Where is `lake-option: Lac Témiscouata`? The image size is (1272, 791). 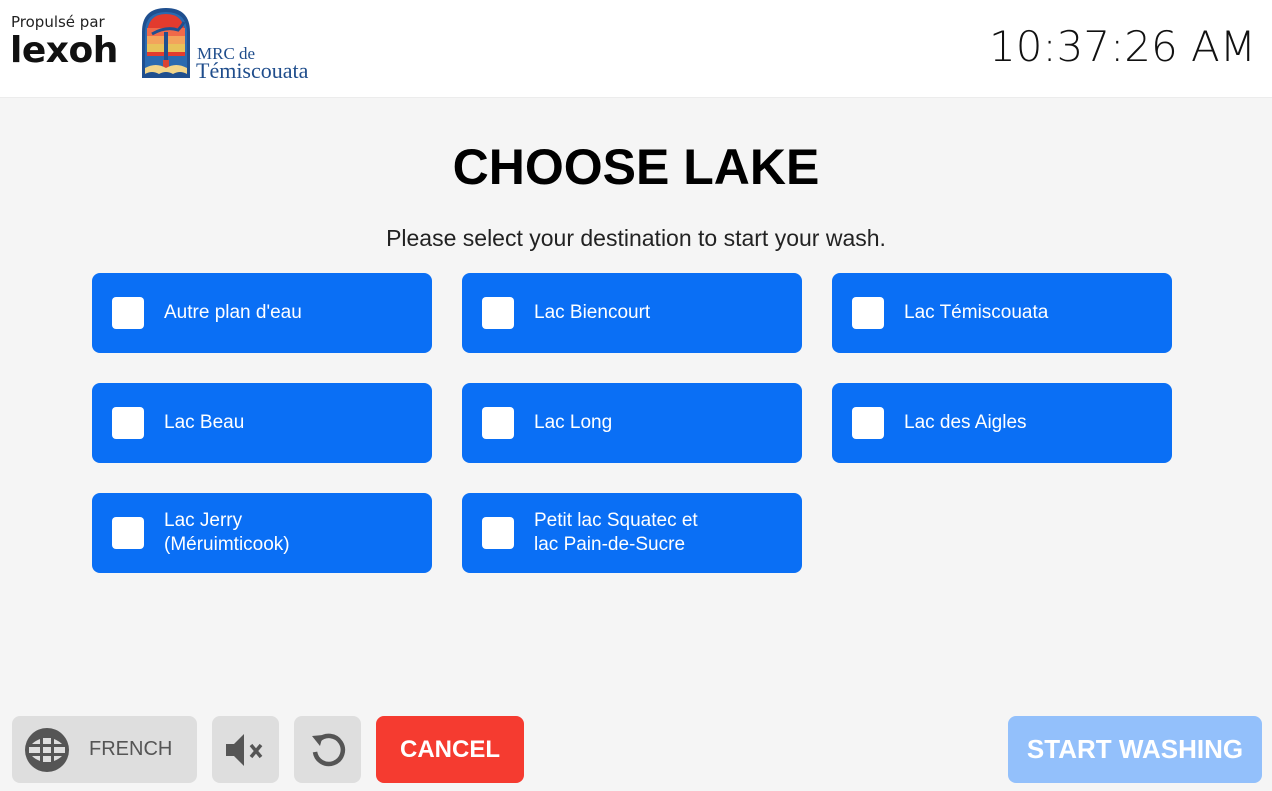
lake-option: Lac Témiscouata is located at coordinates (1002, 313).